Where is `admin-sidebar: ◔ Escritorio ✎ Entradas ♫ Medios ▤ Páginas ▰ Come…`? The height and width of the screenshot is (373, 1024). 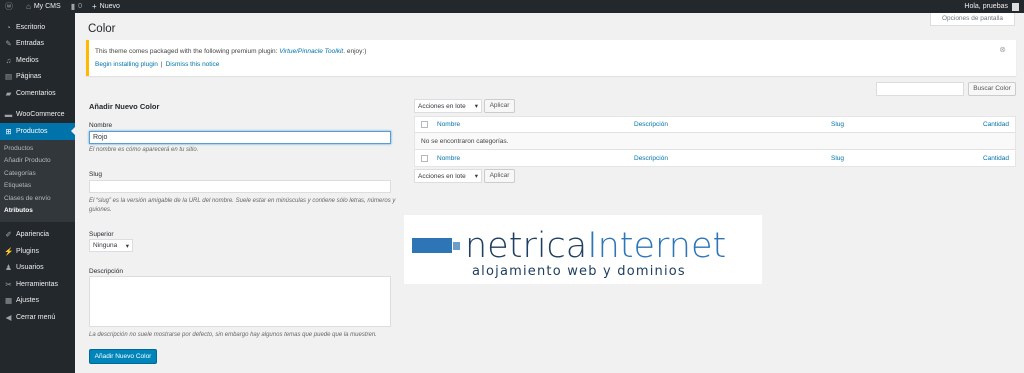
admin-sidebar: ◔ Escritorio ✎ Entradas ♫ Medios ▤ Páginas ▰ Come… is located at coordinates (37, 193).